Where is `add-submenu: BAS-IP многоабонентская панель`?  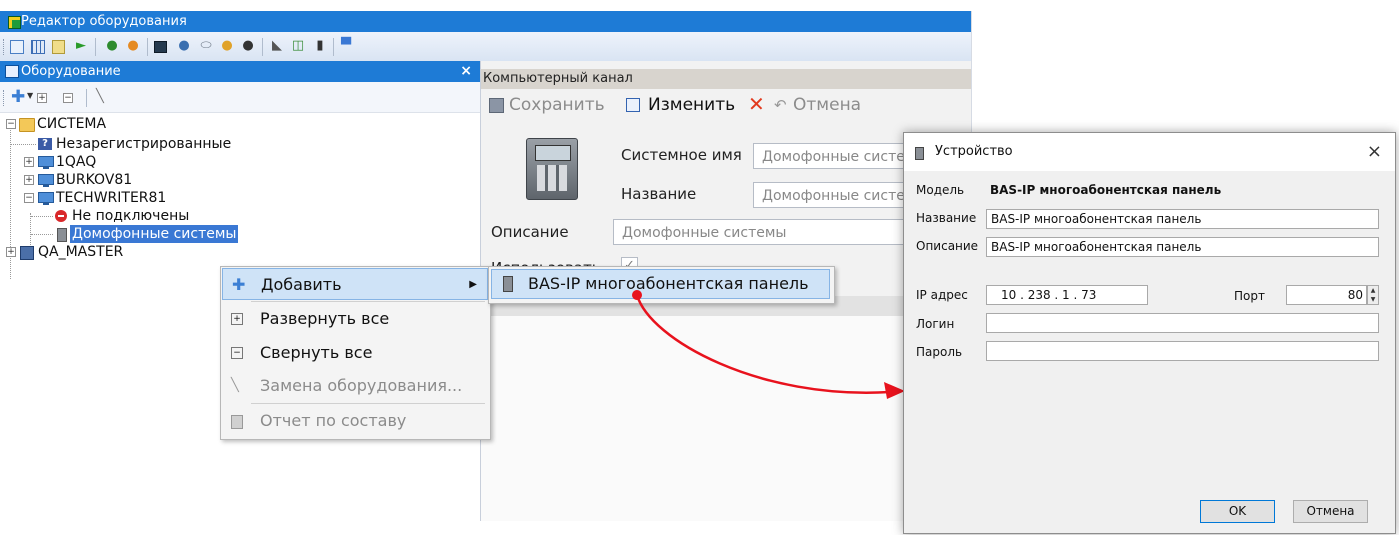
add-submenu: BAS-IP многоабонентская панель is located at coordinates (661, 285).